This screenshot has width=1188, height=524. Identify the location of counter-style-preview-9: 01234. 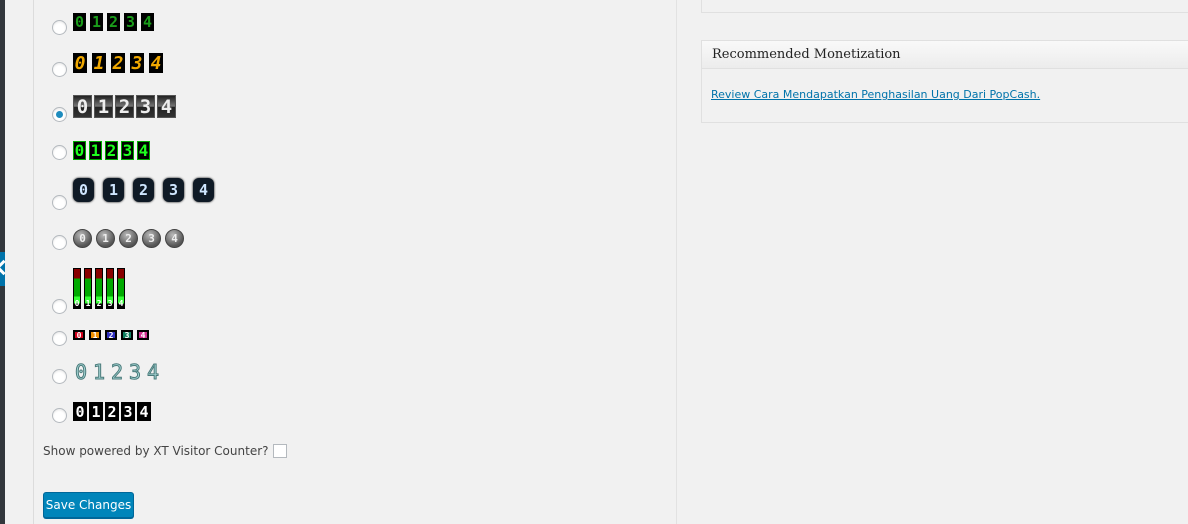
(117, 372).